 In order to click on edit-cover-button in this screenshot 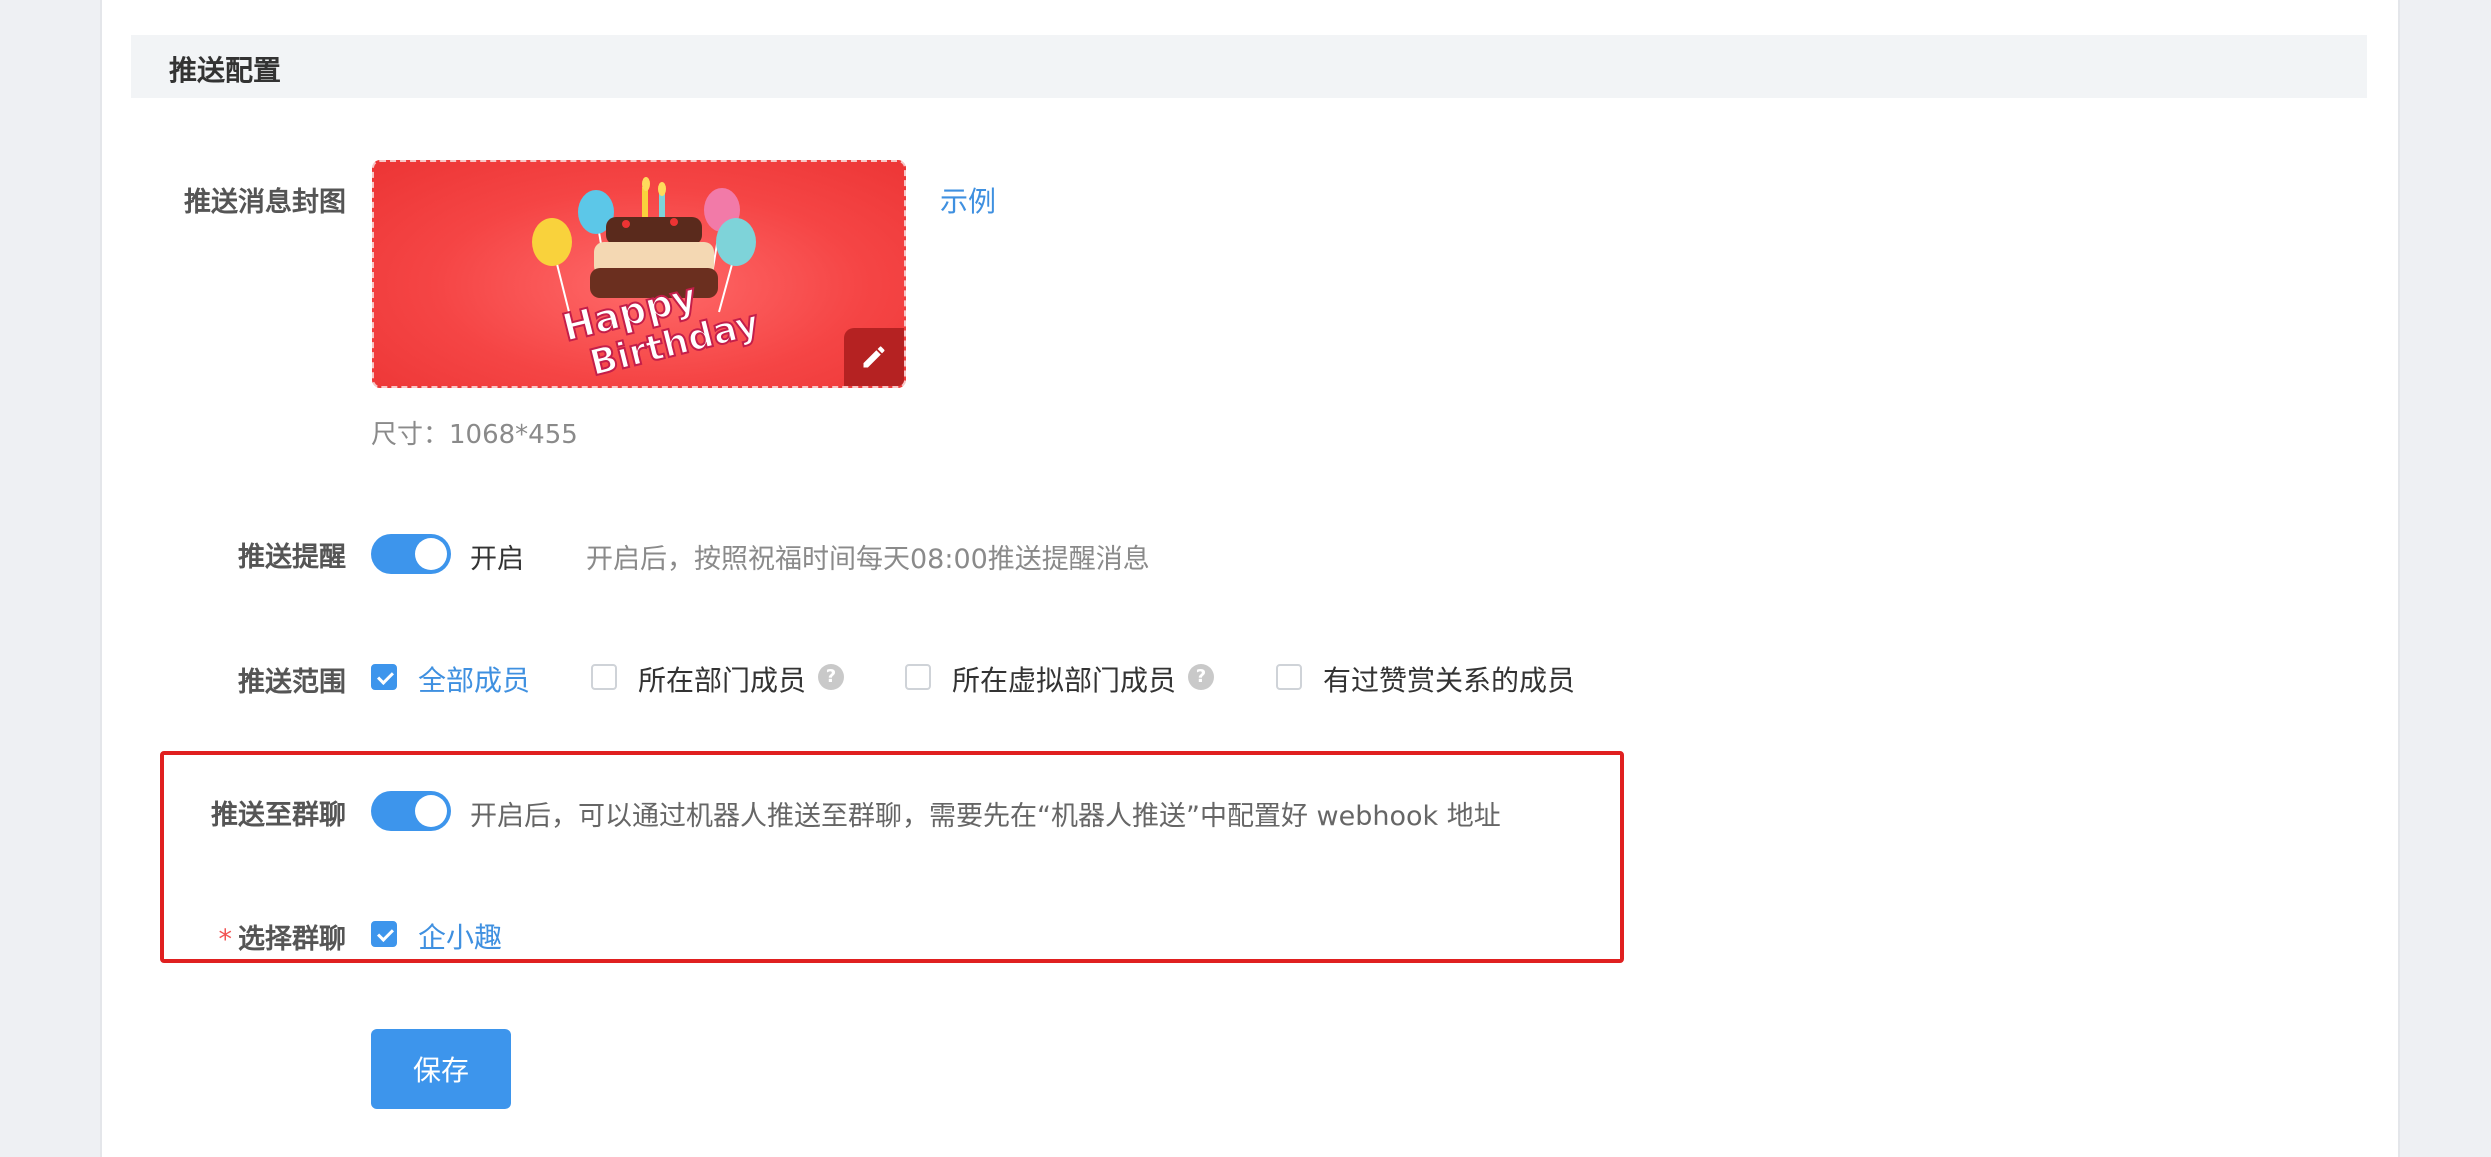, I will do `click(874, 357)`.